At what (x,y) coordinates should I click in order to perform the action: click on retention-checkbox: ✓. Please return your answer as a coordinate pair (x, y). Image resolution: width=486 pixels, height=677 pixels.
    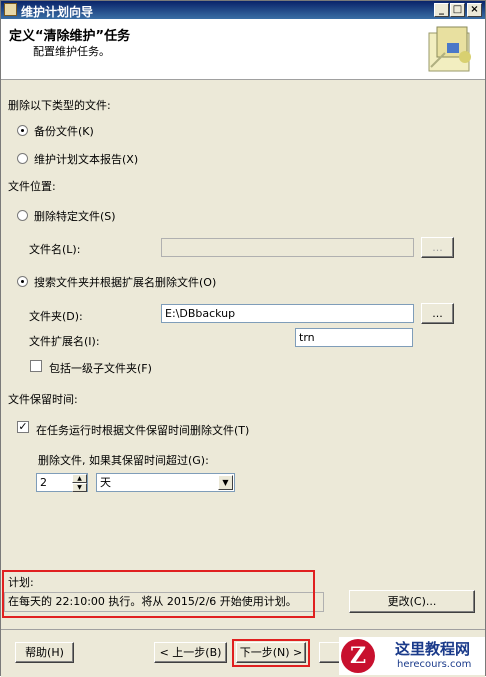
    Looking at the image, I should click on (23, 427).